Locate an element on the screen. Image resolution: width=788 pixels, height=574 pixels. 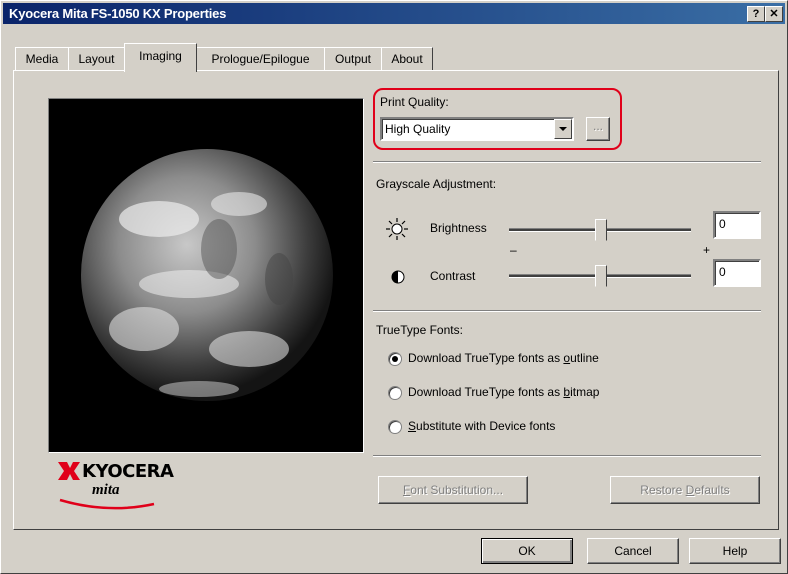
close-button: ✕ is located at coordinates (774, 14).